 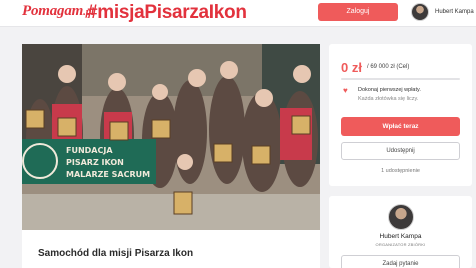 I want to click on ask-question-button: Zadaj pytanie, so click(x=400, y=261).